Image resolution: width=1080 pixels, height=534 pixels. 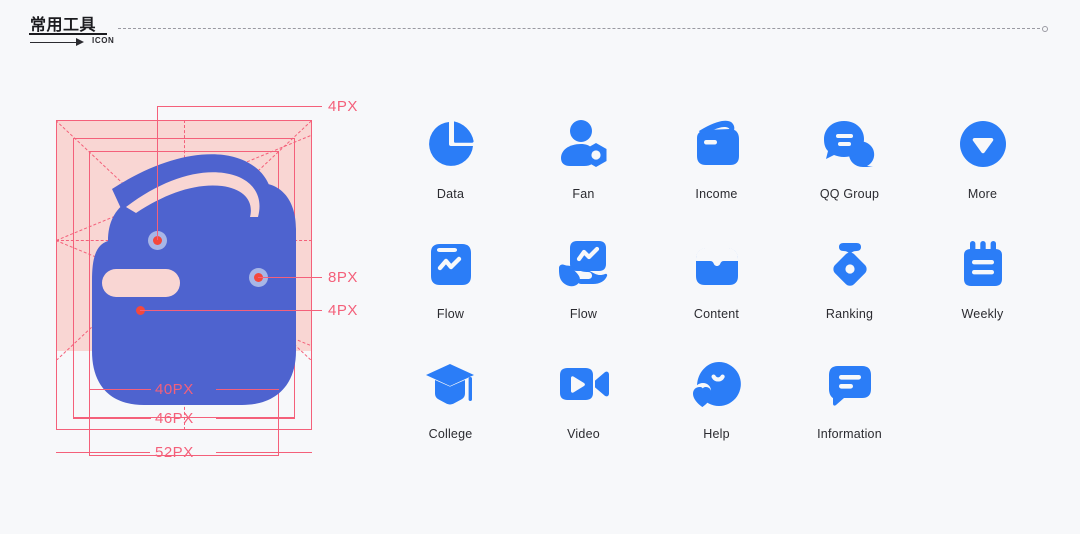 I want to click on icon-label: Content, so click(x=716, y=314).